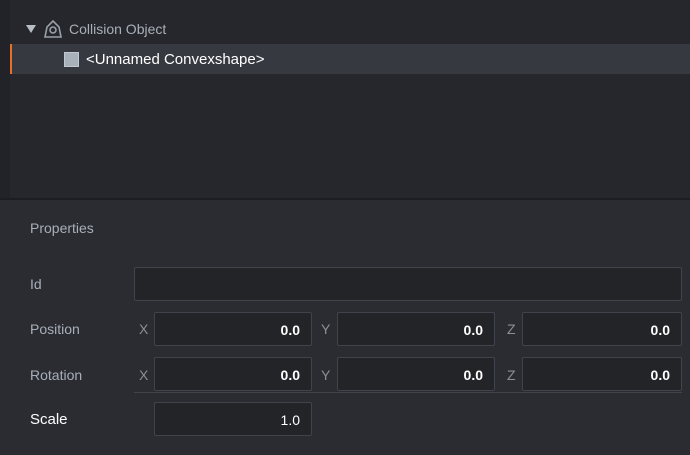  I want to click on rotation-row-divider, so click(408, 392).